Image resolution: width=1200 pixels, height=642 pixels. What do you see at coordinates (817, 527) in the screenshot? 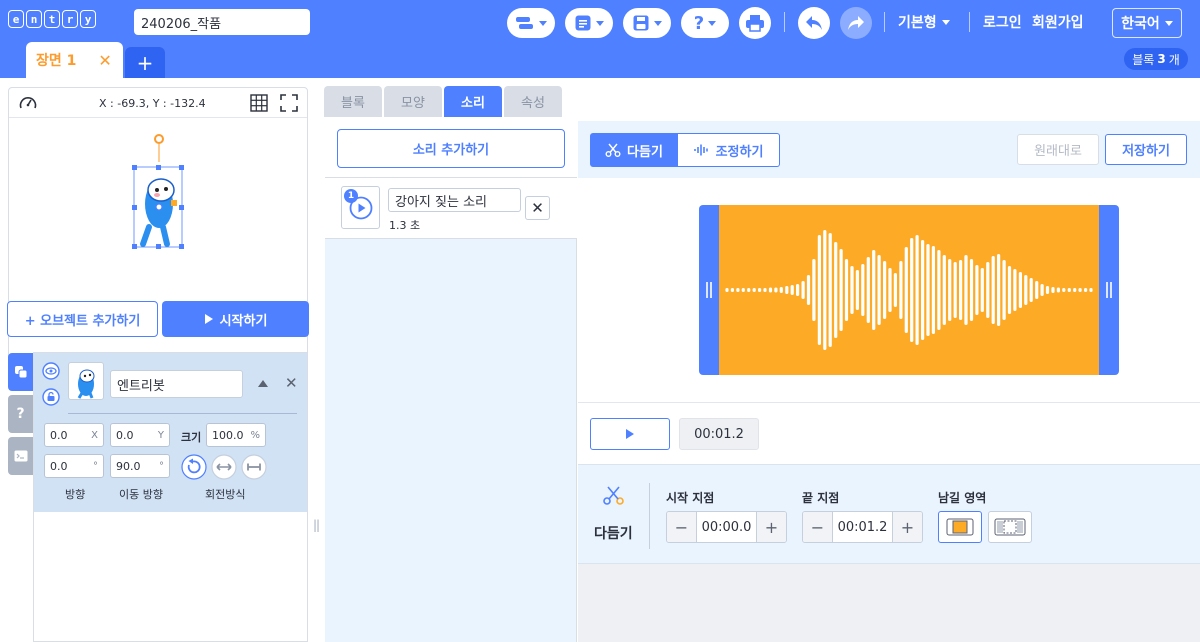
I see `decrease-end-button: −` at bounding box center [817, 527].